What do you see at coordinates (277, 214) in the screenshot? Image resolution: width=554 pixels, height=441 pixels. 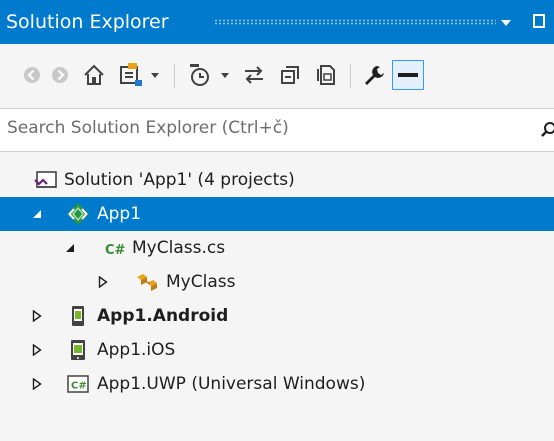 I see `tree-item-app1: App1` at bounding box center [277, 214].